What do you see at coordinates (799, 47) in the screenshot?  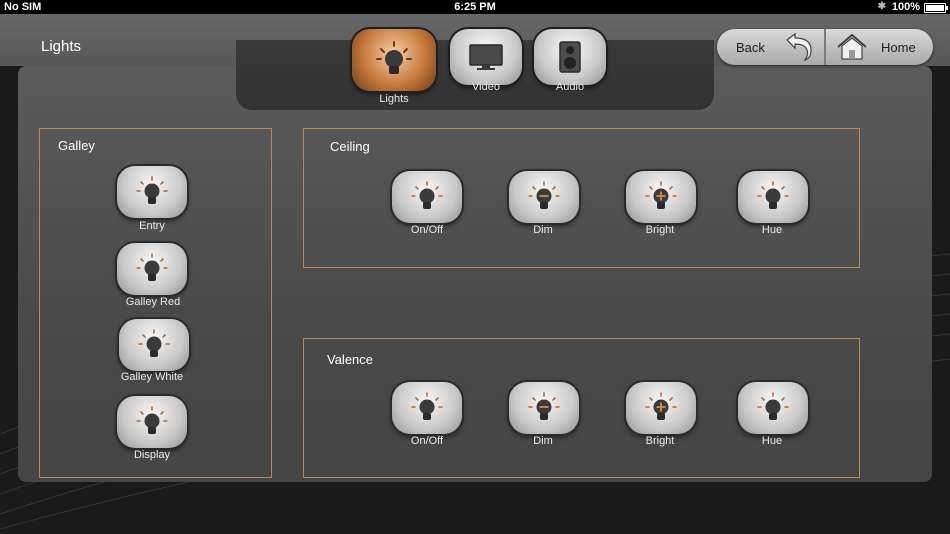 I see `back-arrow-icon` at bounding box center [799, 47].